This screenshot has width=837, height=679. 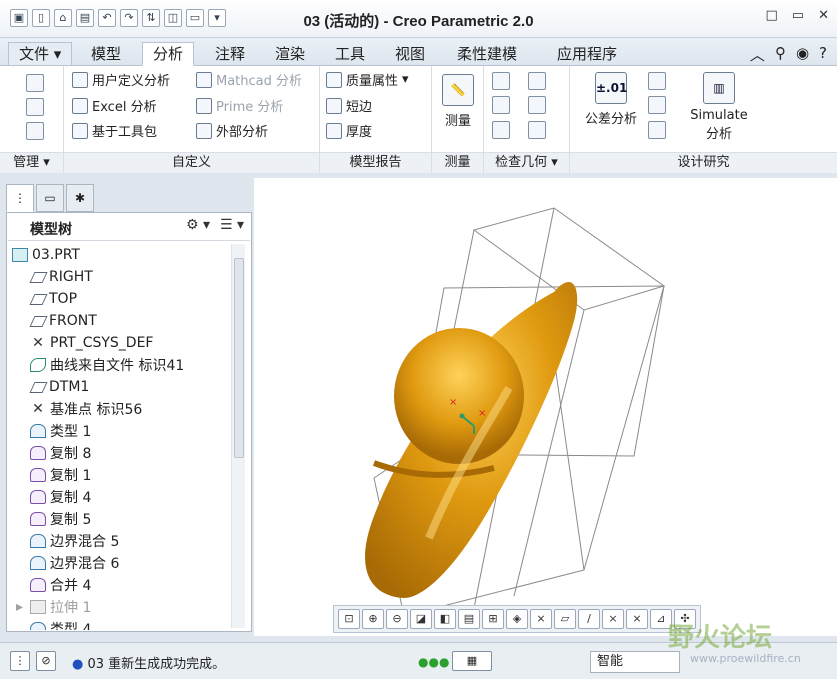 I want to click on quilt-icon, so click(x=38, y=431).